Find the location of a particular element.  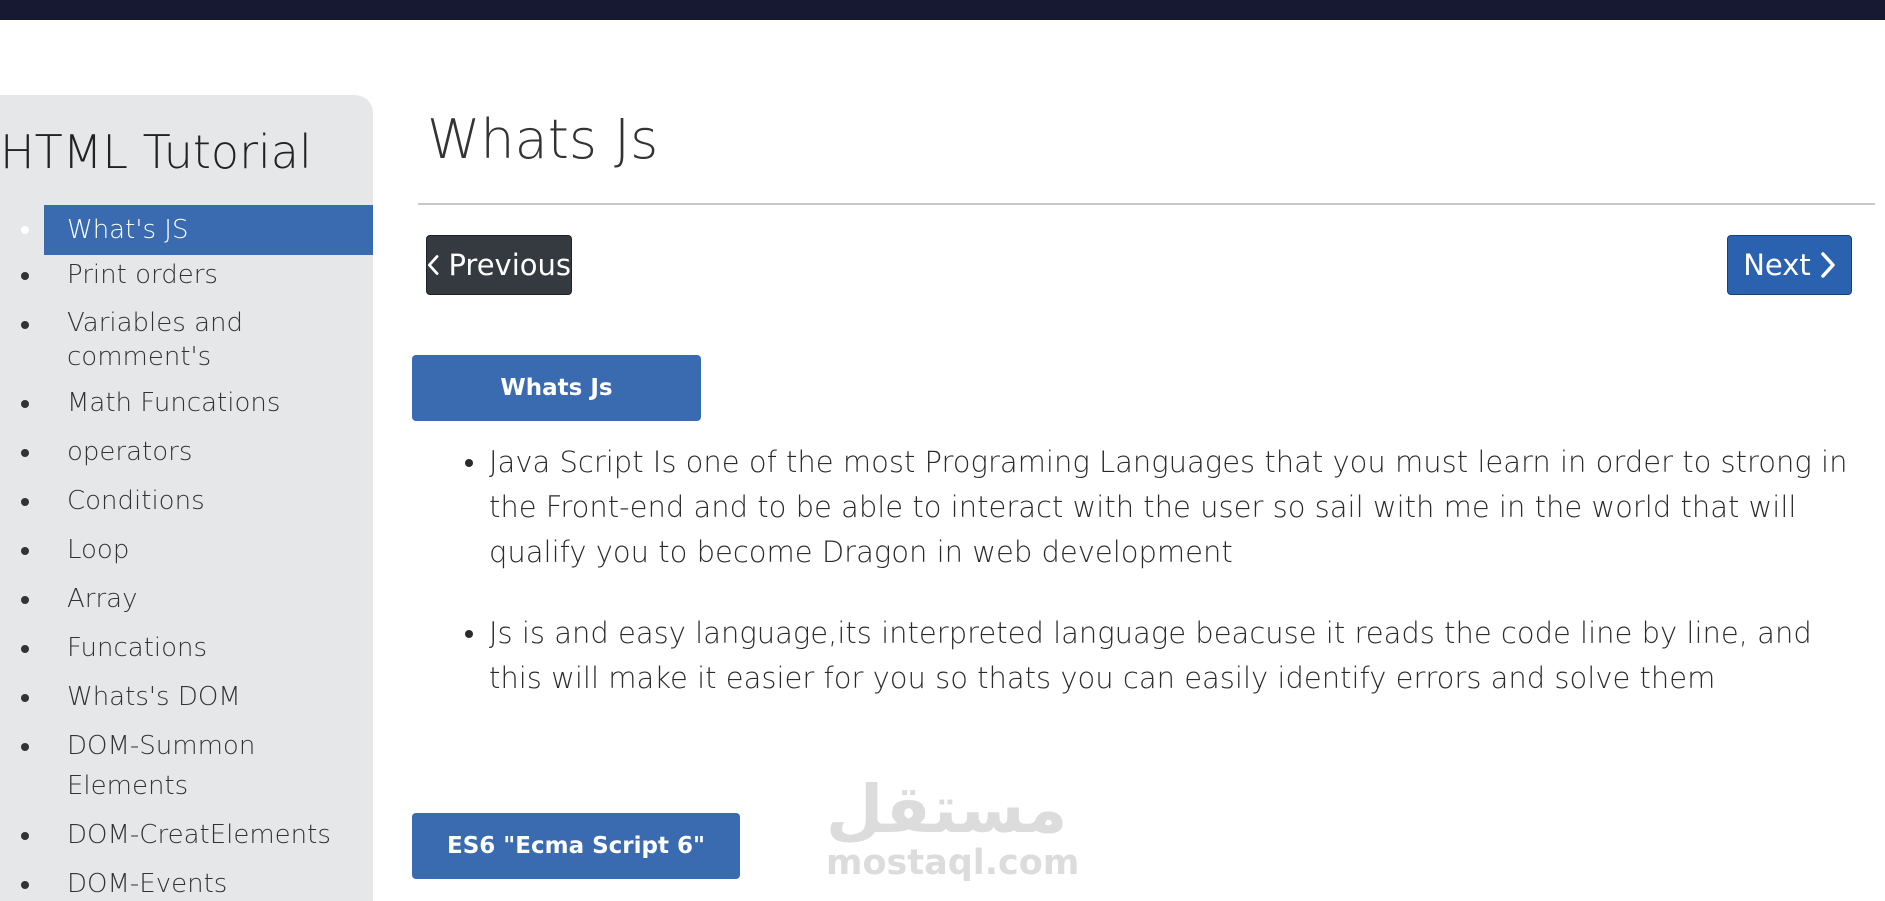

chevron-left-icon is located at coordinates (433, 265).